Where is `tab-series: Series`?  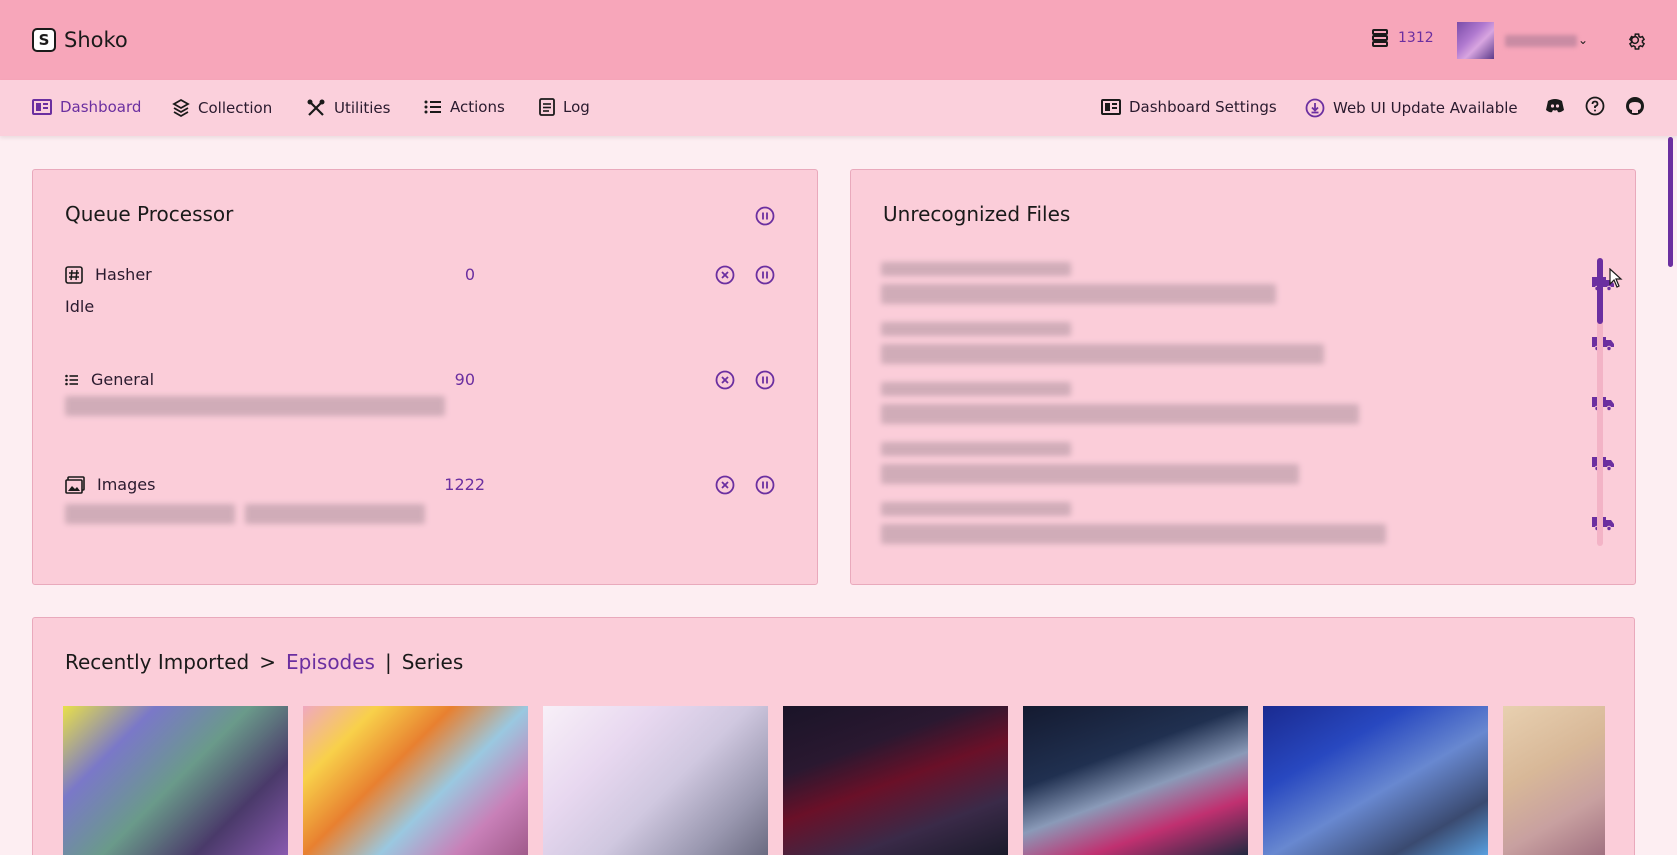 tab-series: Series is located at coordinates (433, 662).